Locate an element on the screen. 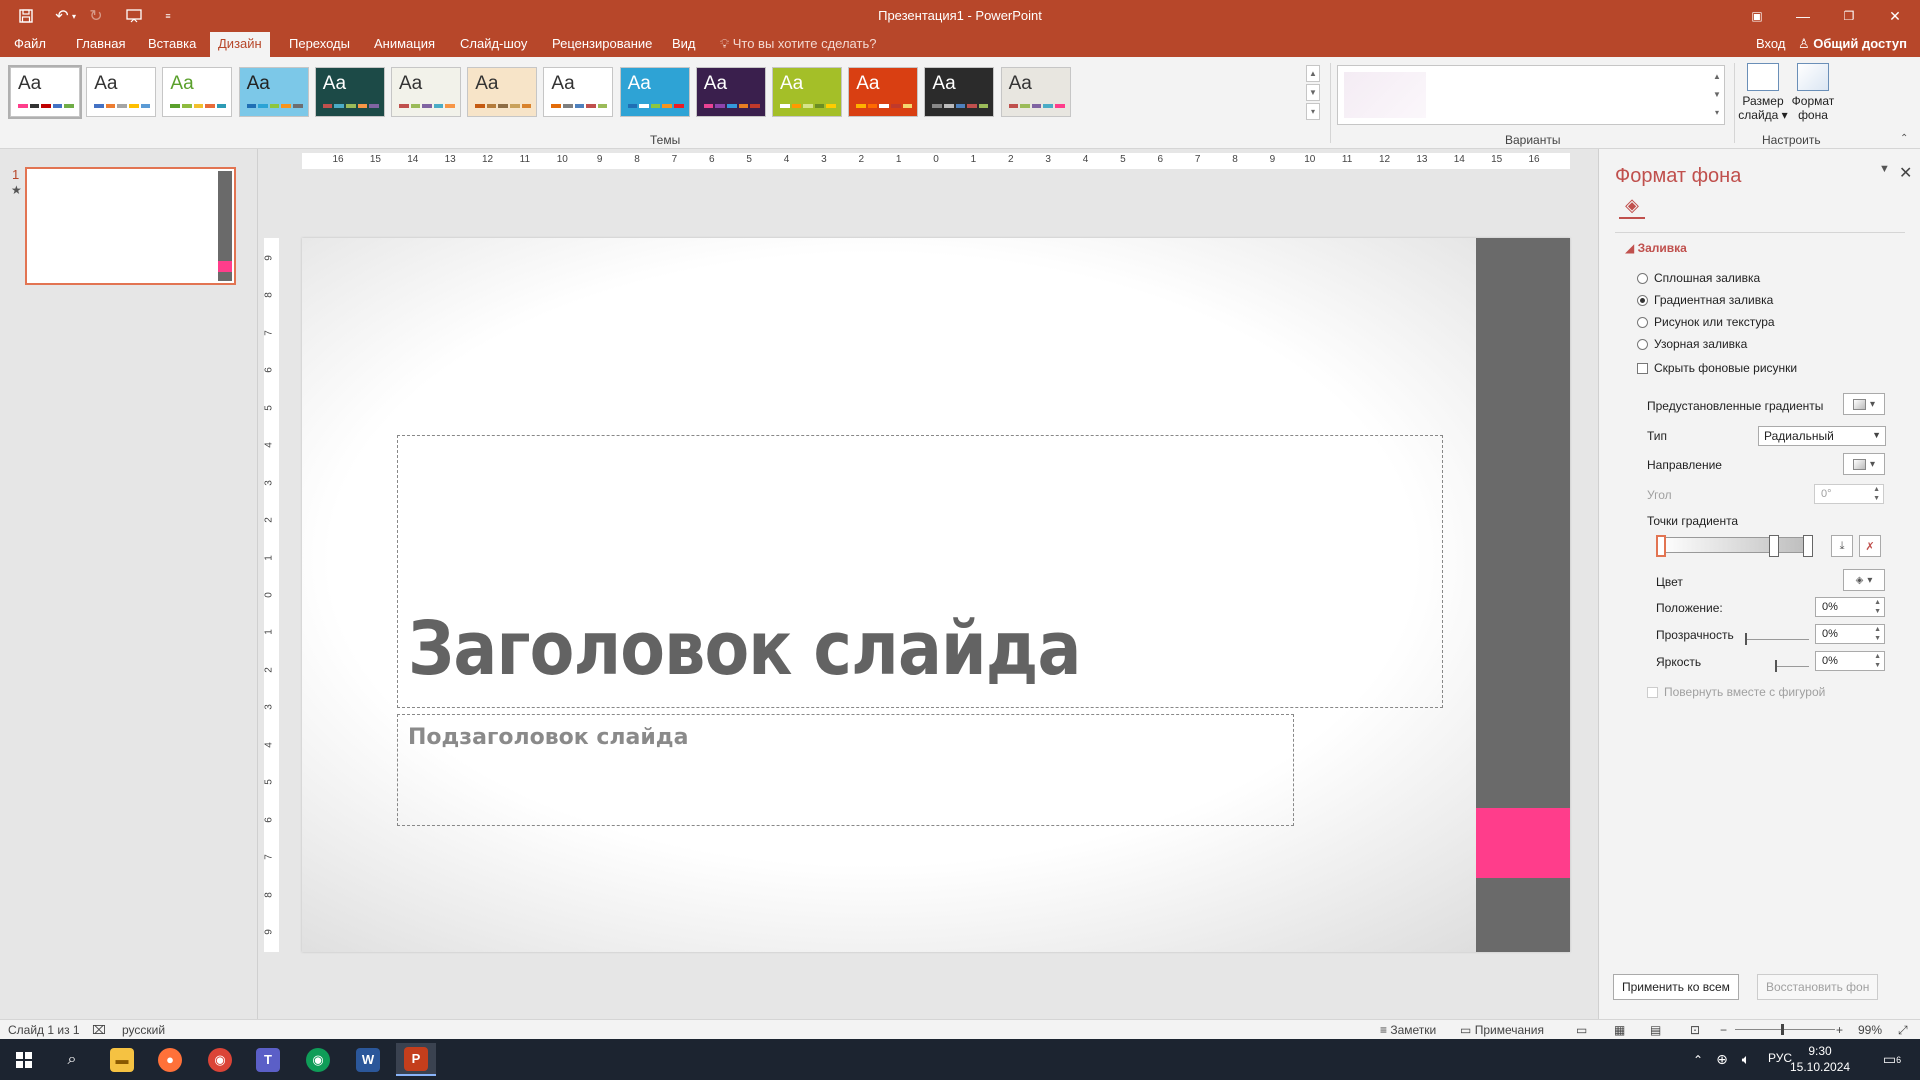  brightness-slider is located at coordinates (1792, 666).